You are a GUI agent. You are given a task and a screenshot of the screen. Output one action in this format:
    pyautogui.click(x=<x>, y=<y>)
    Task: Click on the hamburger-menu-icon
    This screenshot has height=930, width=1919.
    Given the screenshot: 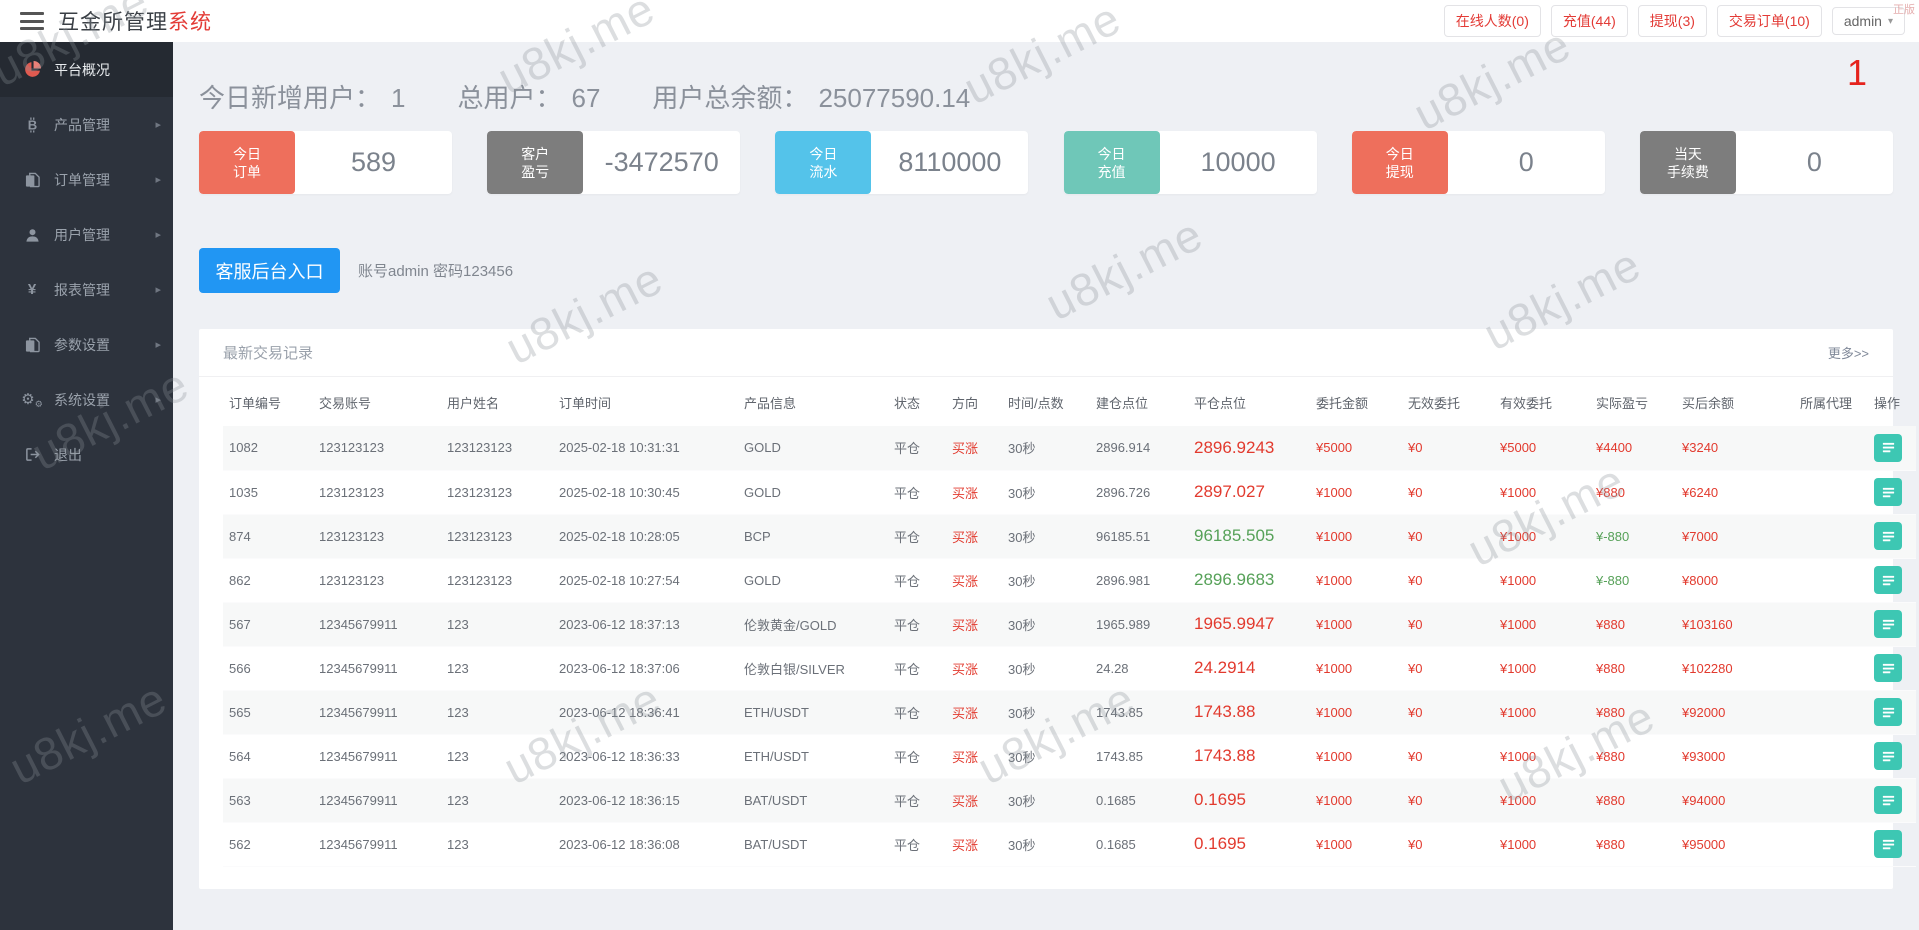 What is the action you would take?
    pyautogui.click(x=32, y=21)
    